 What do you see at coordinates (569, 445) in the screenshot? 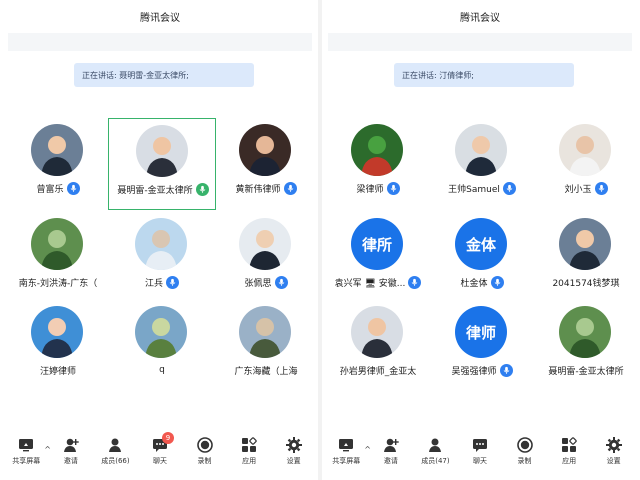
I see `apps-icon` at bounding box center [569, 445].